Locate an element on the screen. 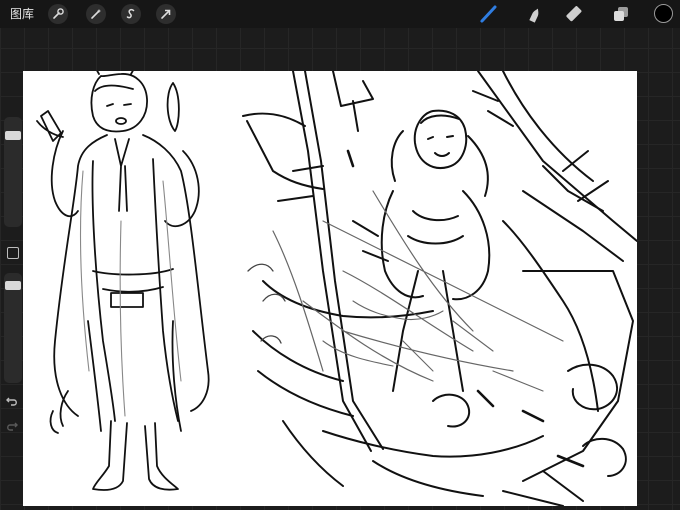 This screenshot has height=510, width=680. undo-icon is located at coordinates (12, 400).